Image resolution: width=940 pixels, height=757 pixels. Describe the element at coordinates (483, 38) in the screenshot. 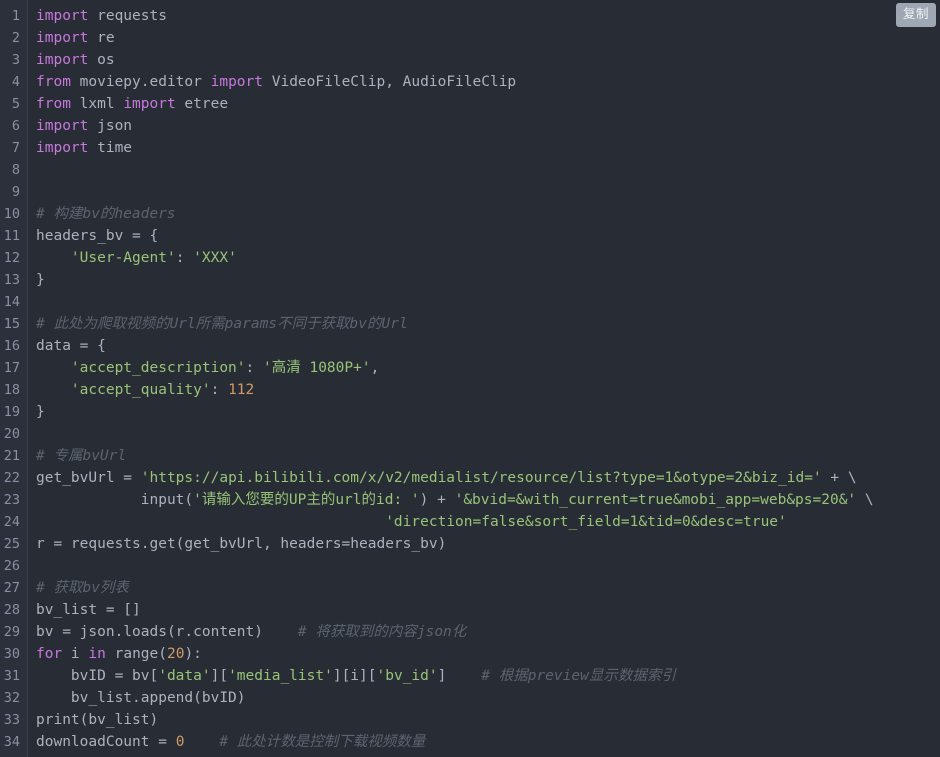

I see `line-code: import re` at that location.